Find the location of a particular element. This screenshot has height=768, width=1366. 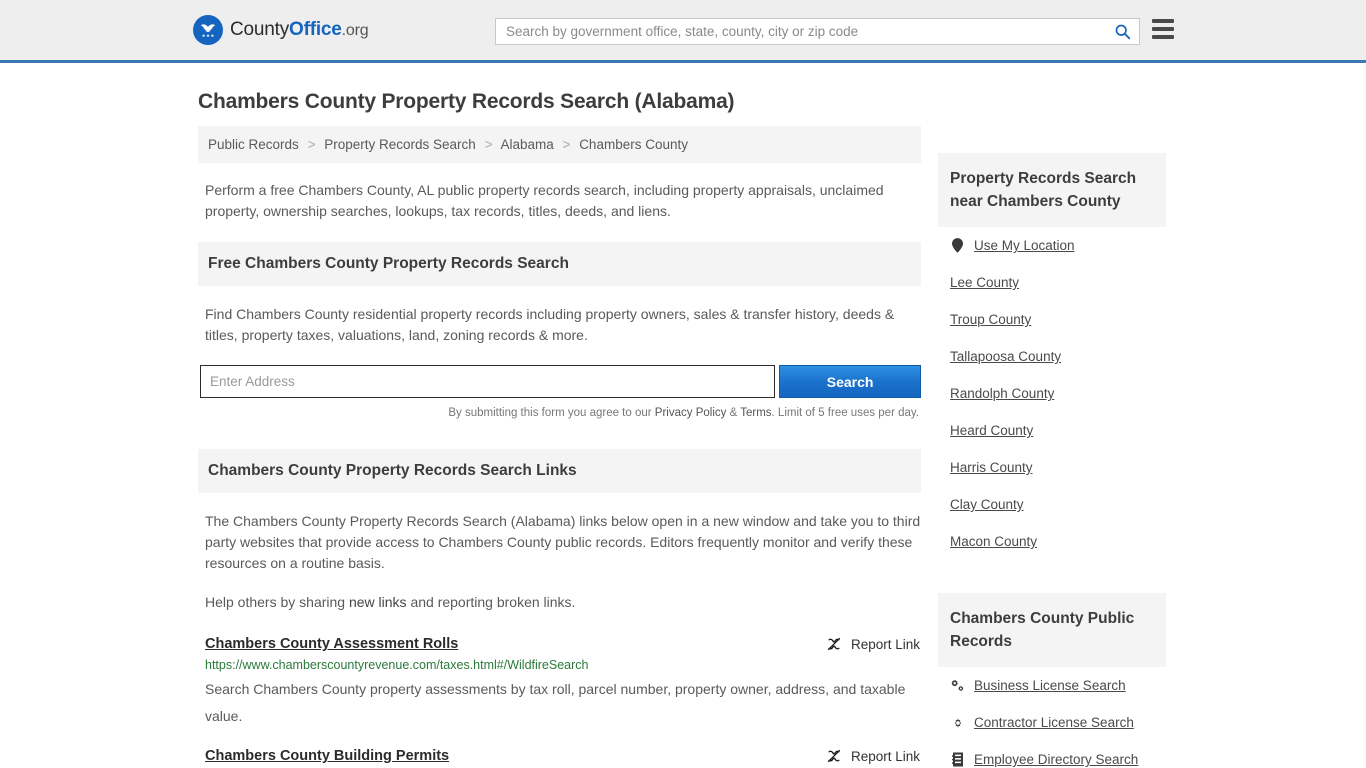

breadcrumb-item-public-records: Public Records is located at coordinates (253, 144).